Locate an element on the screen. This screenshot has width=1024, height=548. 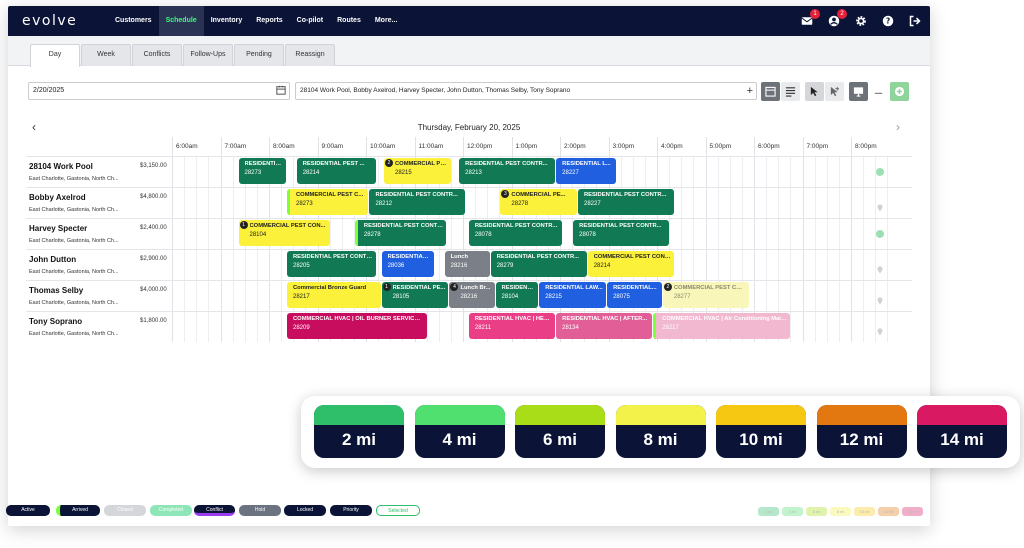
time-header: 9:00am is located at coordinates (342, 146).